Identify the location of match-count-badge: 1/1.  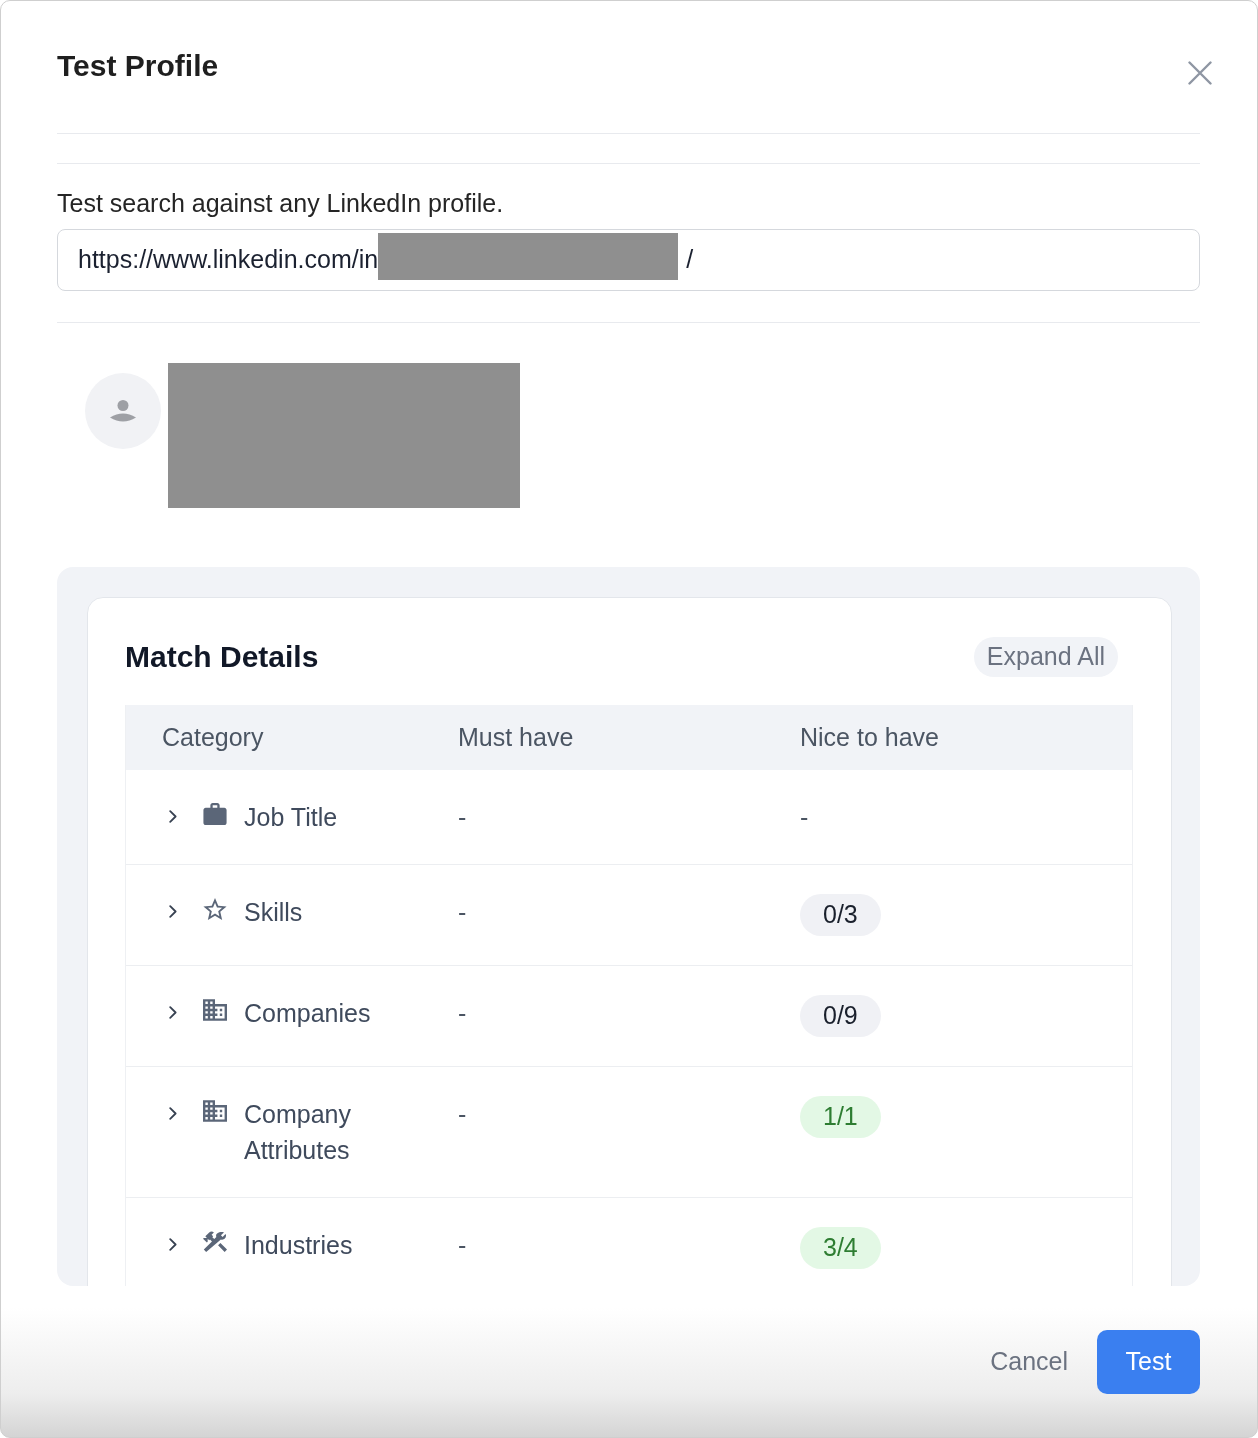
(840, 1117).